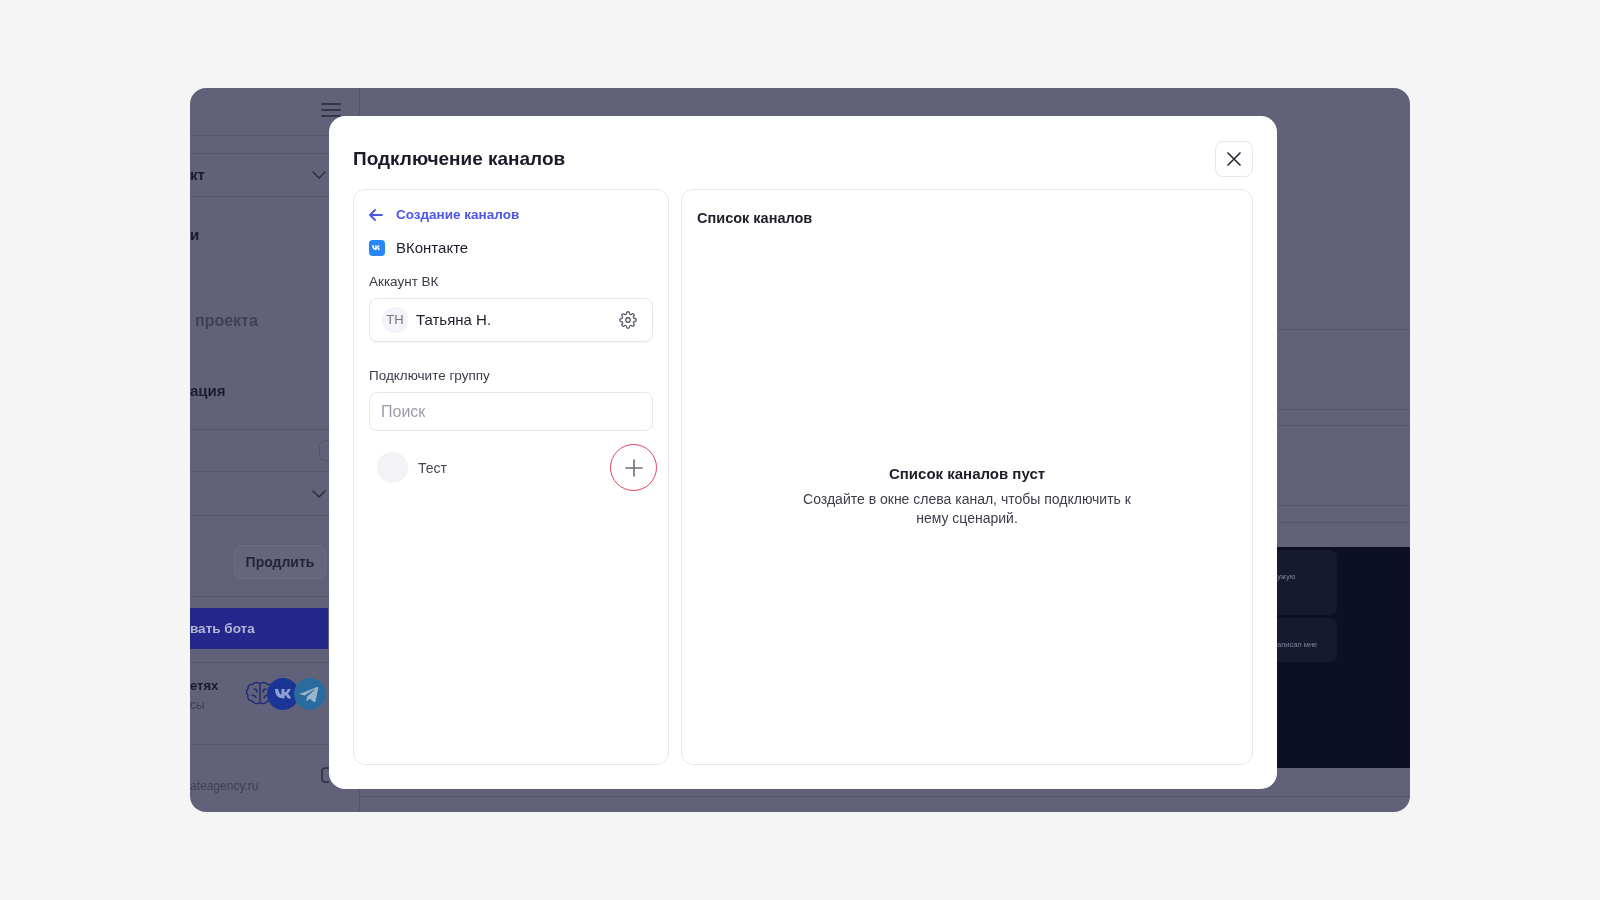 Image resolution: width=1600 pixels, height=900 pixels. Describe the element at coordinates (331, 110) in the screenshot. I see `menu-icon` at that location.